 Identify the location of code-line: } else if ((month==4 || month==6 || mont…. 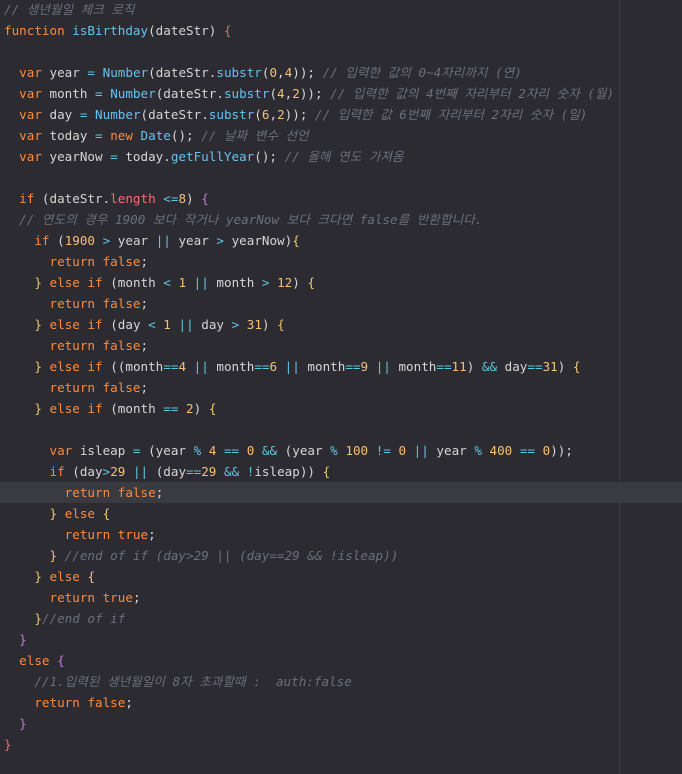
(341, 366).